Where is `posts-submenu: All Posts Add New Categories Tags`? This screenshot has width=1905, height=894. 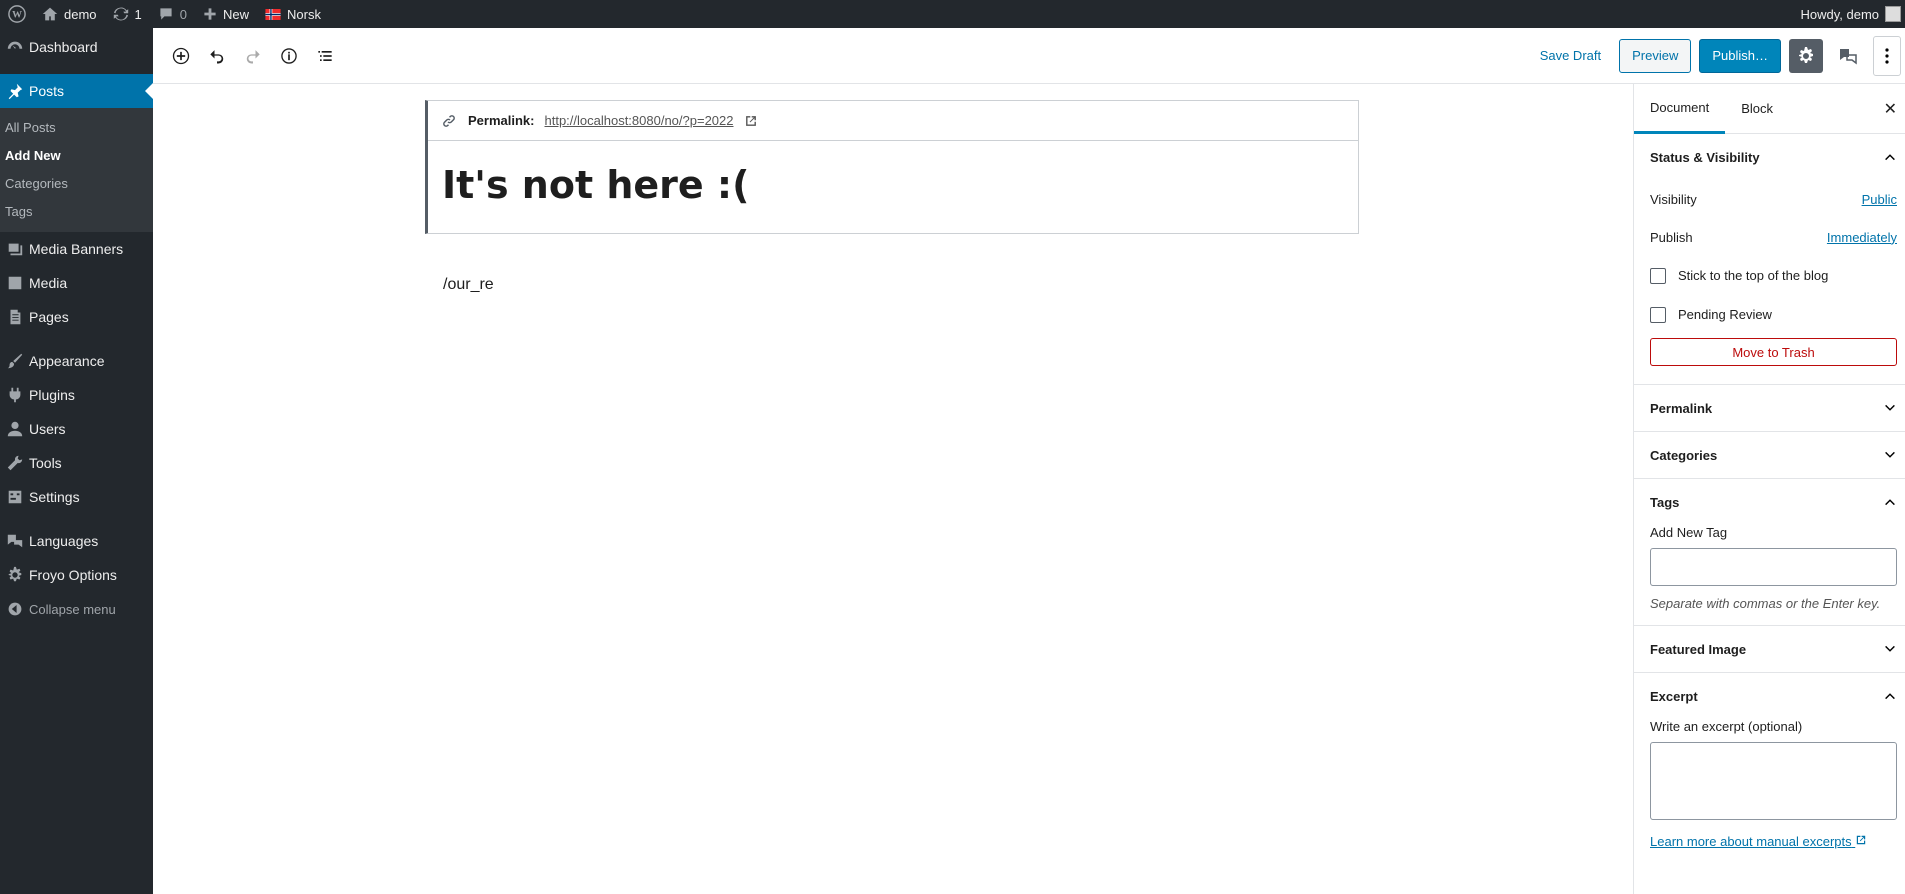
posts-submenu: All Posts Add New Categories Tags is located at coordinates (76, 170).